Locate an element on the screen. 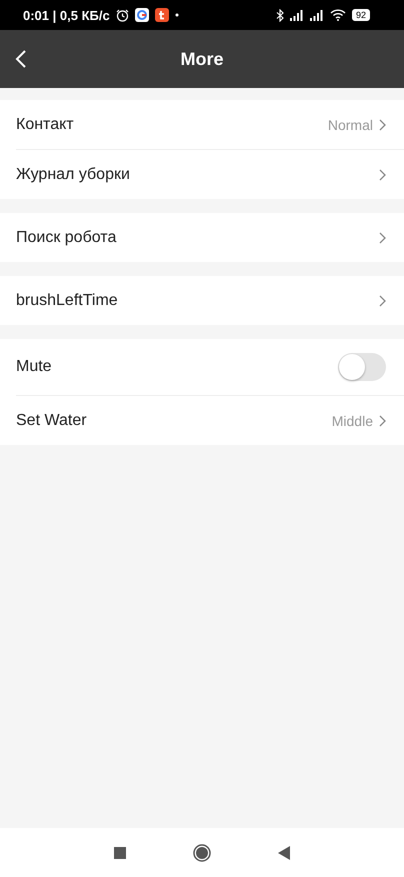  settings-row: Mute is located at coordinates (202, 367).